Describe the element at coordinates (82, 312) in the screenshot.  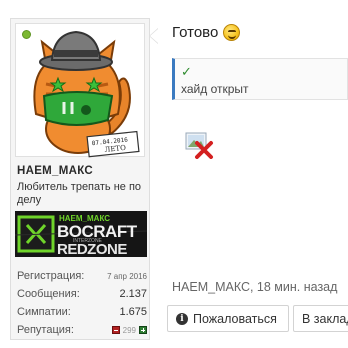
I see `stat-likes: Симпатии: 1.675` at that location.